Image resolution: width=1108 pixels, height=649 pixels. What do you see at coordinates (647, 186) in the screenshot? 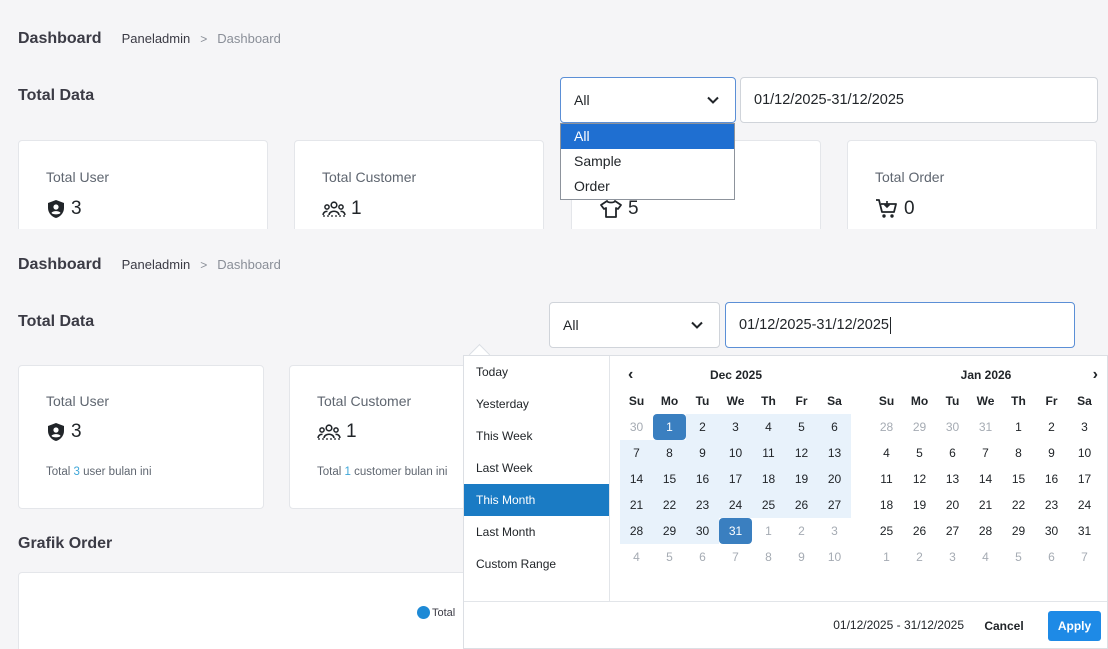
I see `filter-option-order: Order` at bounding box center [647, 186].